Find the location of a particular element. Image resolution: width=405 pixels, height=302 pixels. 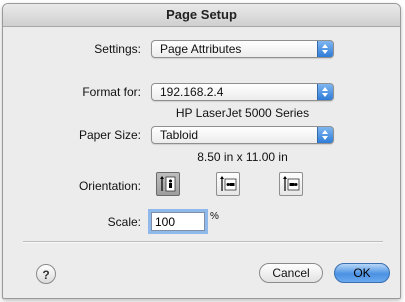

settings-popup: Page Attributes is located at coordinates (242, 49).